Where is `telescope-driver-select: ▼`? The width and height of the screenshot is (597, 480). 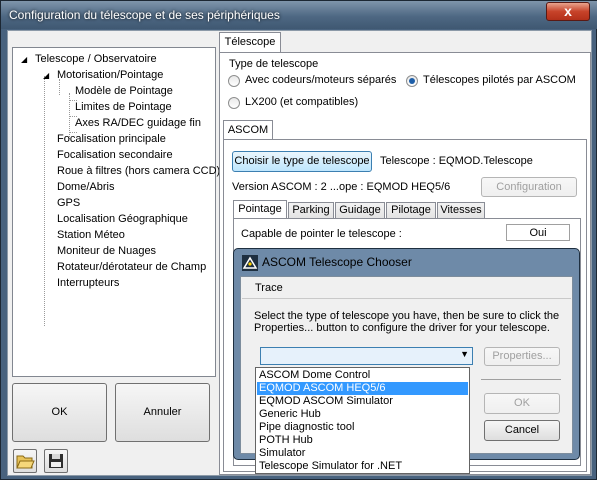 telescope-driver-select: ▼ is located at coordinates (366, 356).